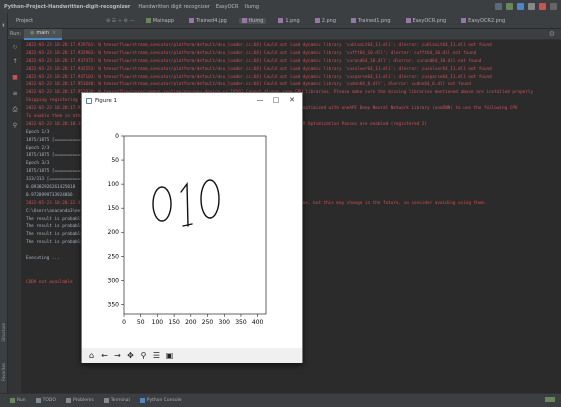 The height and width of the screenshot is (407, 561). I want to click on editor-tab-active: tlumg, so click(252, 20).